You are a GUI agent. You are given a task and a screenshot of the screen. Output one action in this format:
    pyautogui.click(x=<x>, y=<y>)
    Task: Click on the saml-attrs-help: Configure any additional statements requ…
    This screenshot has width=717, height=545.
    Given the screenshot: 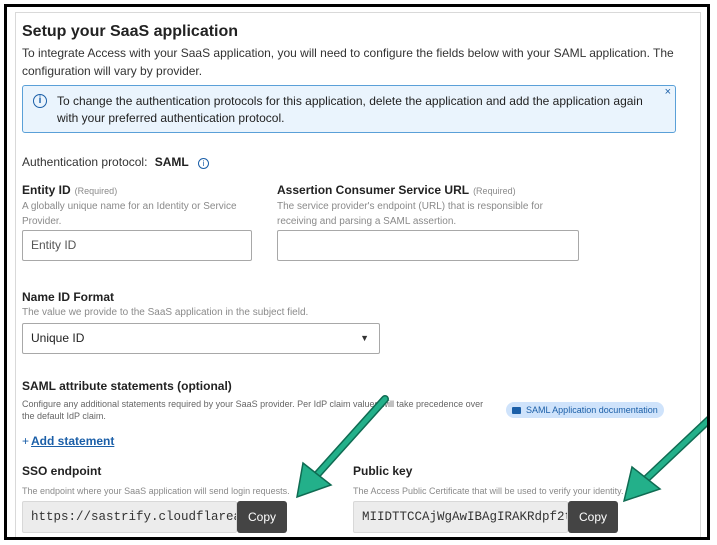 What is the action you would take?
    pyautogui.click(x=253, y=410)
    